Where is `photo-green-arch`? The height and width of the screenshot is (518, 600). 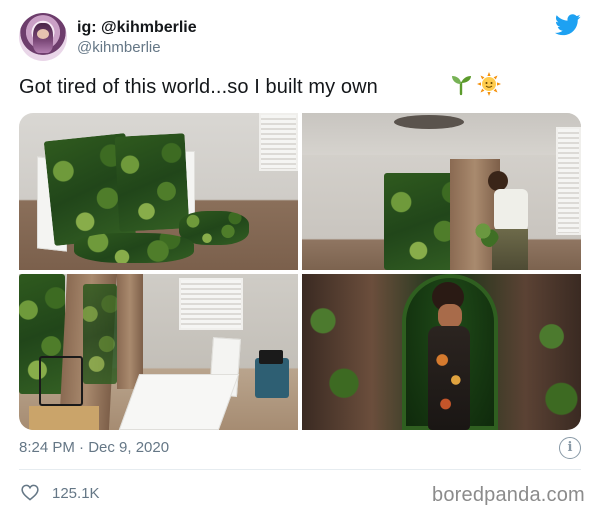
photo-green-arch is located at coordinates (441, 352).